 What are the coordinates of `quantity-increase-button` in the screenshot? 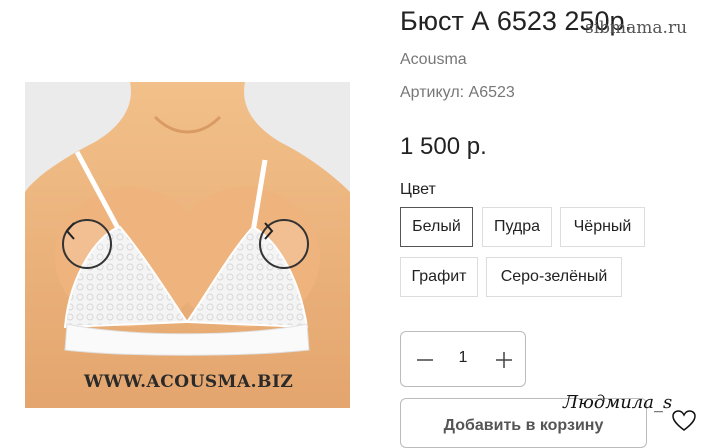 It's located at (504, 360).